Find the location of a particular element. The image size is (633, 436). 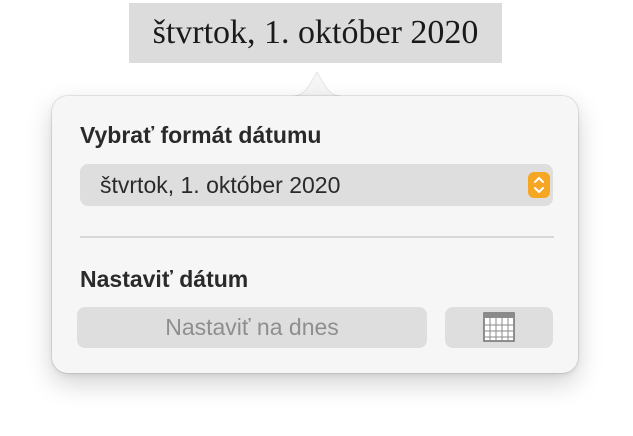

set-today-button: Nastaviť na dnes is located at coordinates (252, 327).